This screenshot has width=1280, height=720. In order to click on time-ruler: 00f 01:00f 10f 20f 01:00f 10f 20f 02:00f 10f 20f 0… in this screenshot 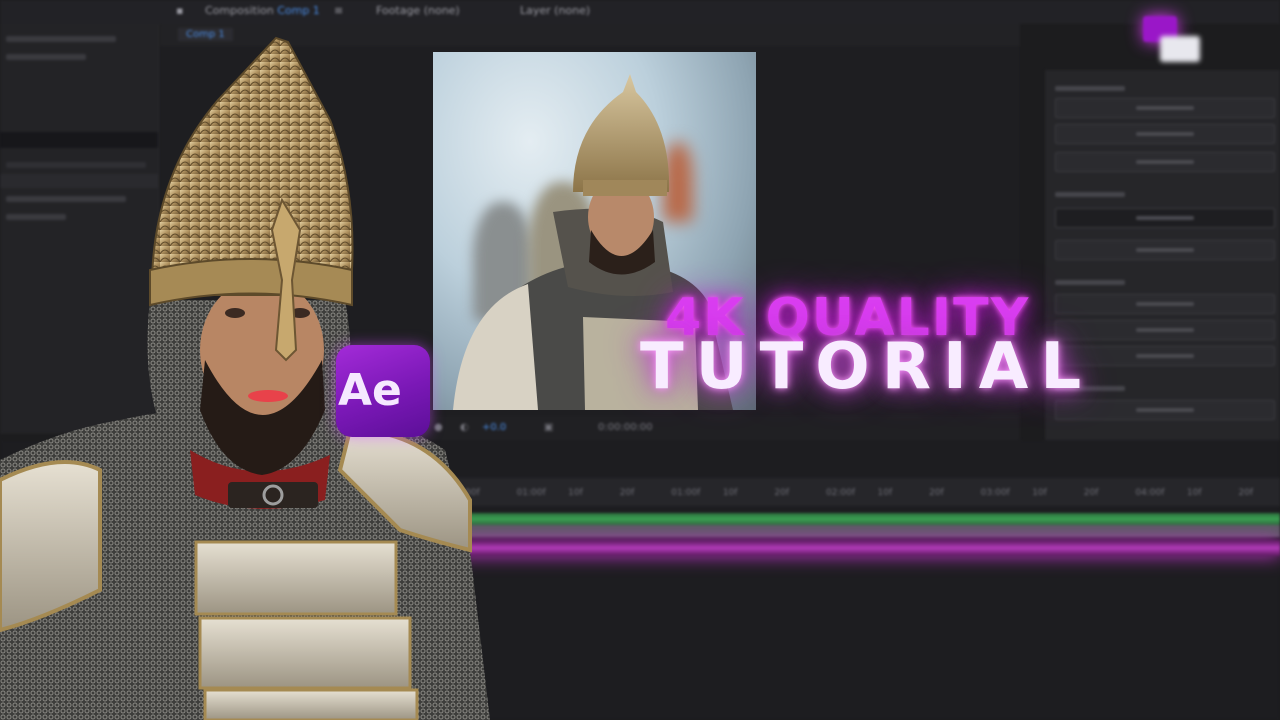, I will do `click(867, 492)`.